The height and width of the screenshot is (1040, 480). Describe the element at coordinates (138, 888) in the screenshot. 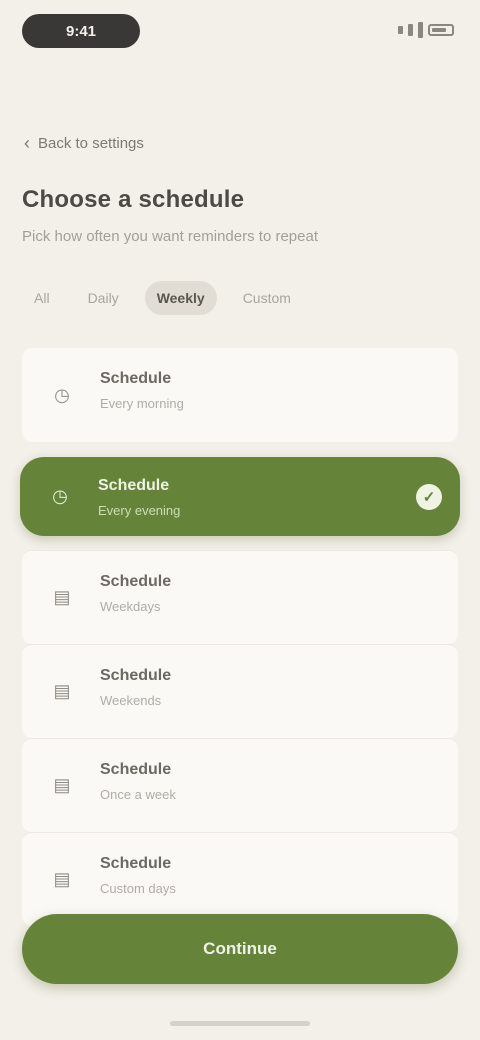

I see `option-sub: Custom days` at that location.